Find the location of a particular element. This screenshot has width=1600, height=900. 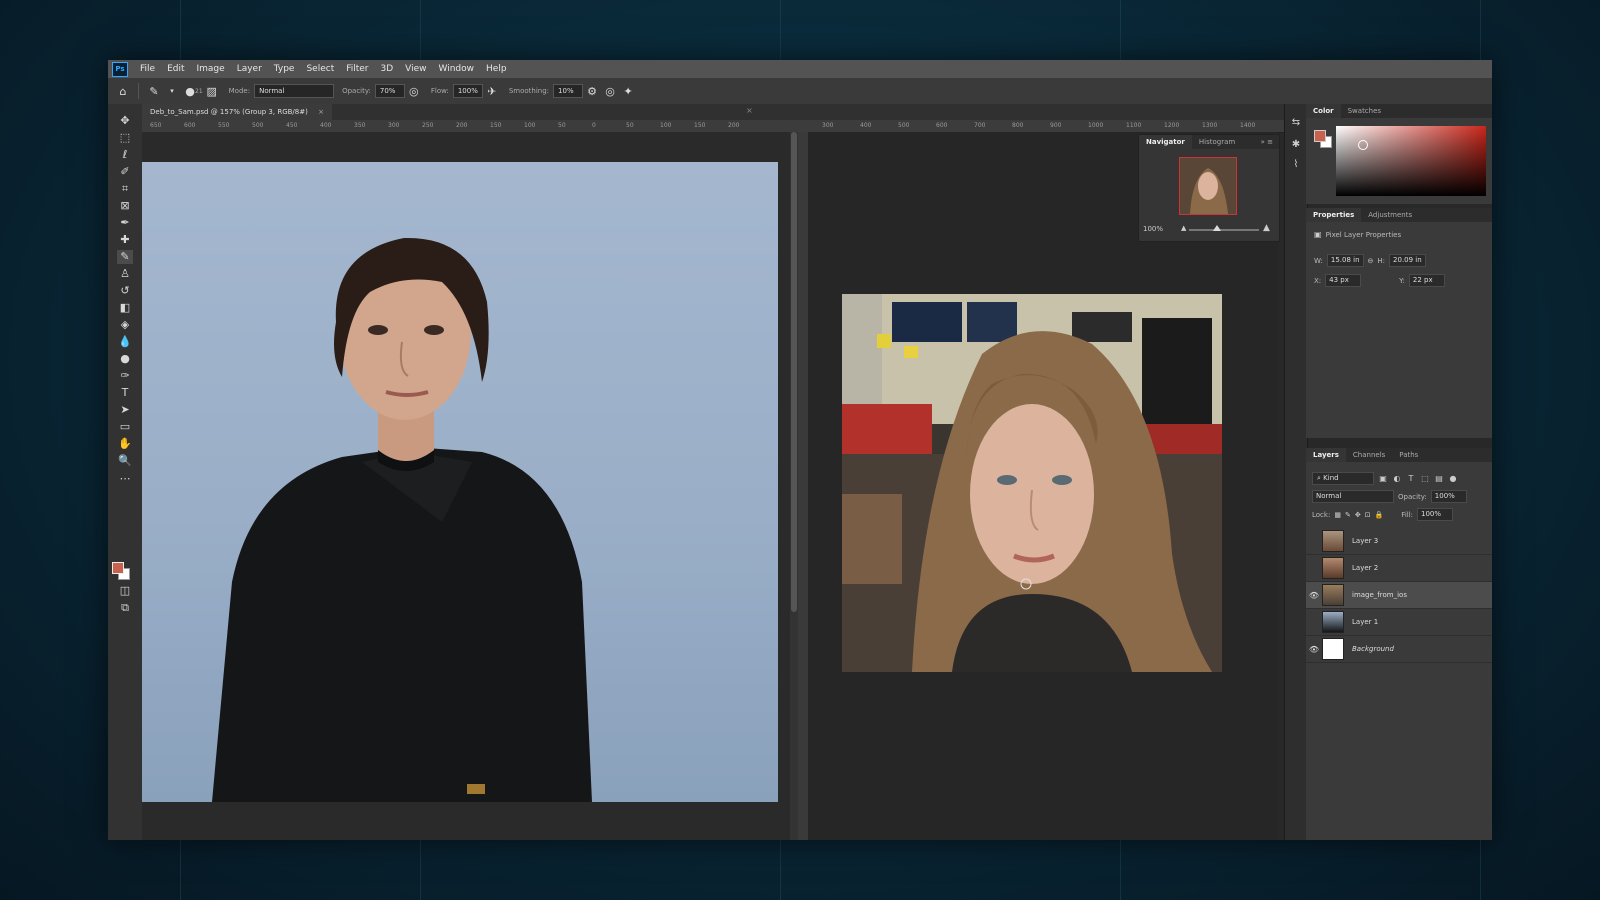

gear-icon: ⚙ is located at coordinates (592, 91).